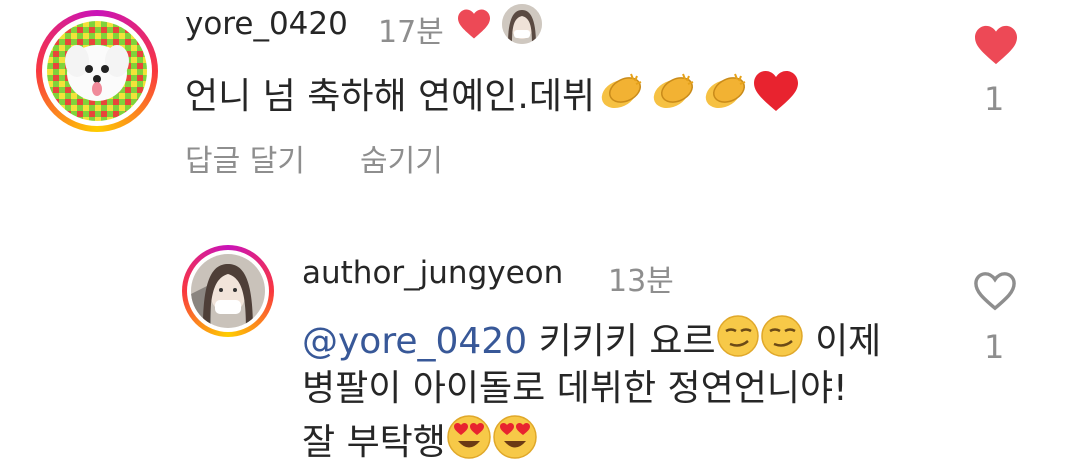 The height and width of the screenshot is (474, 1080). What do you see at coordinates (414, 341) in the screenshot?
I see `mention-link: @yore_0420` at bounding box center [414, 341].